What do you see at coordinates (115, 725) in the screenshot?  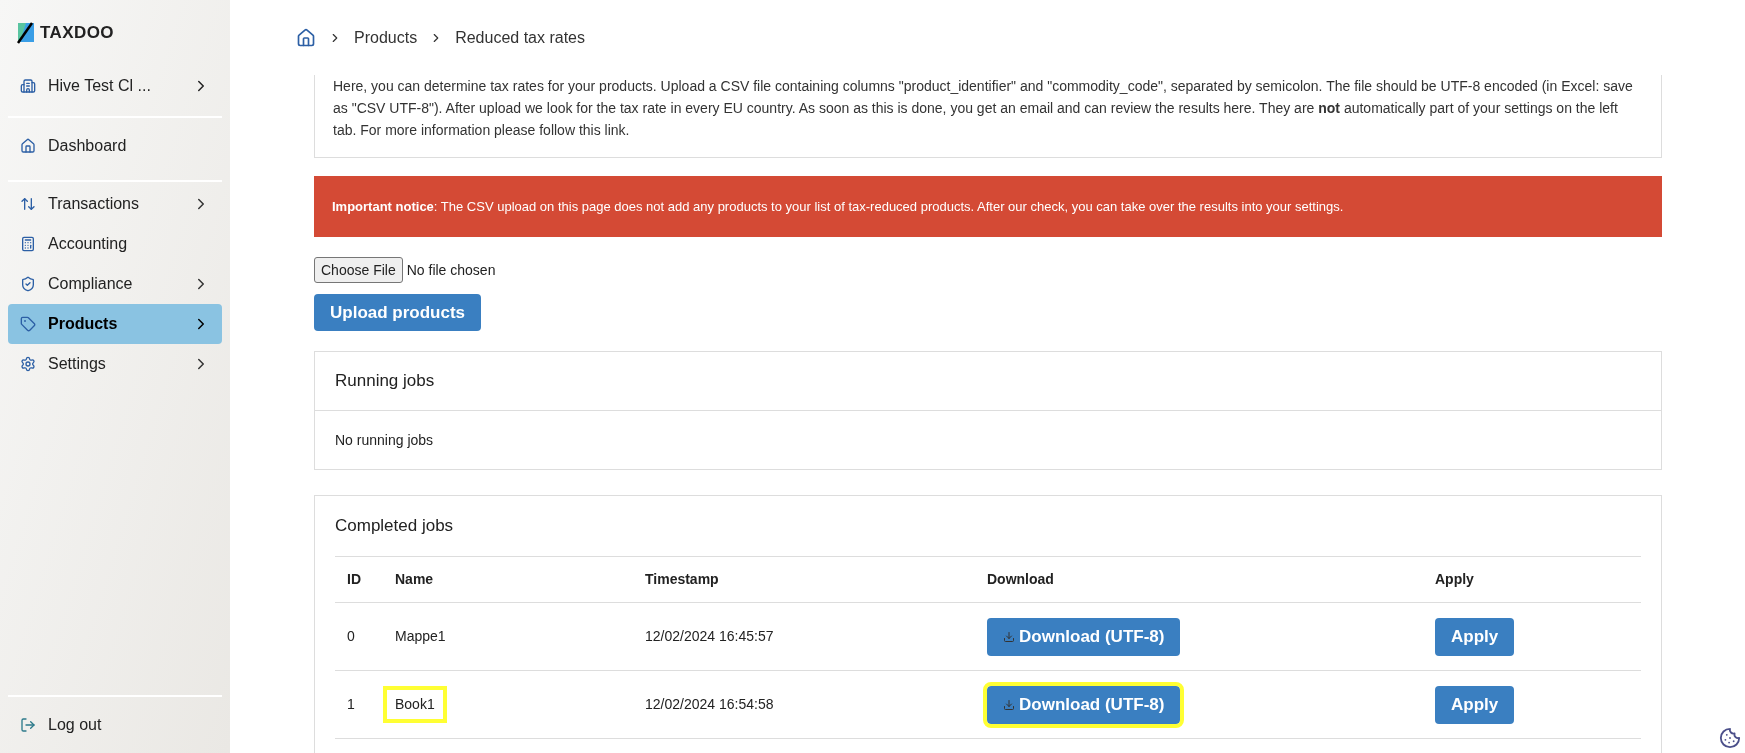 I see `logout-link: Log out` at bounding box center [115, 725].